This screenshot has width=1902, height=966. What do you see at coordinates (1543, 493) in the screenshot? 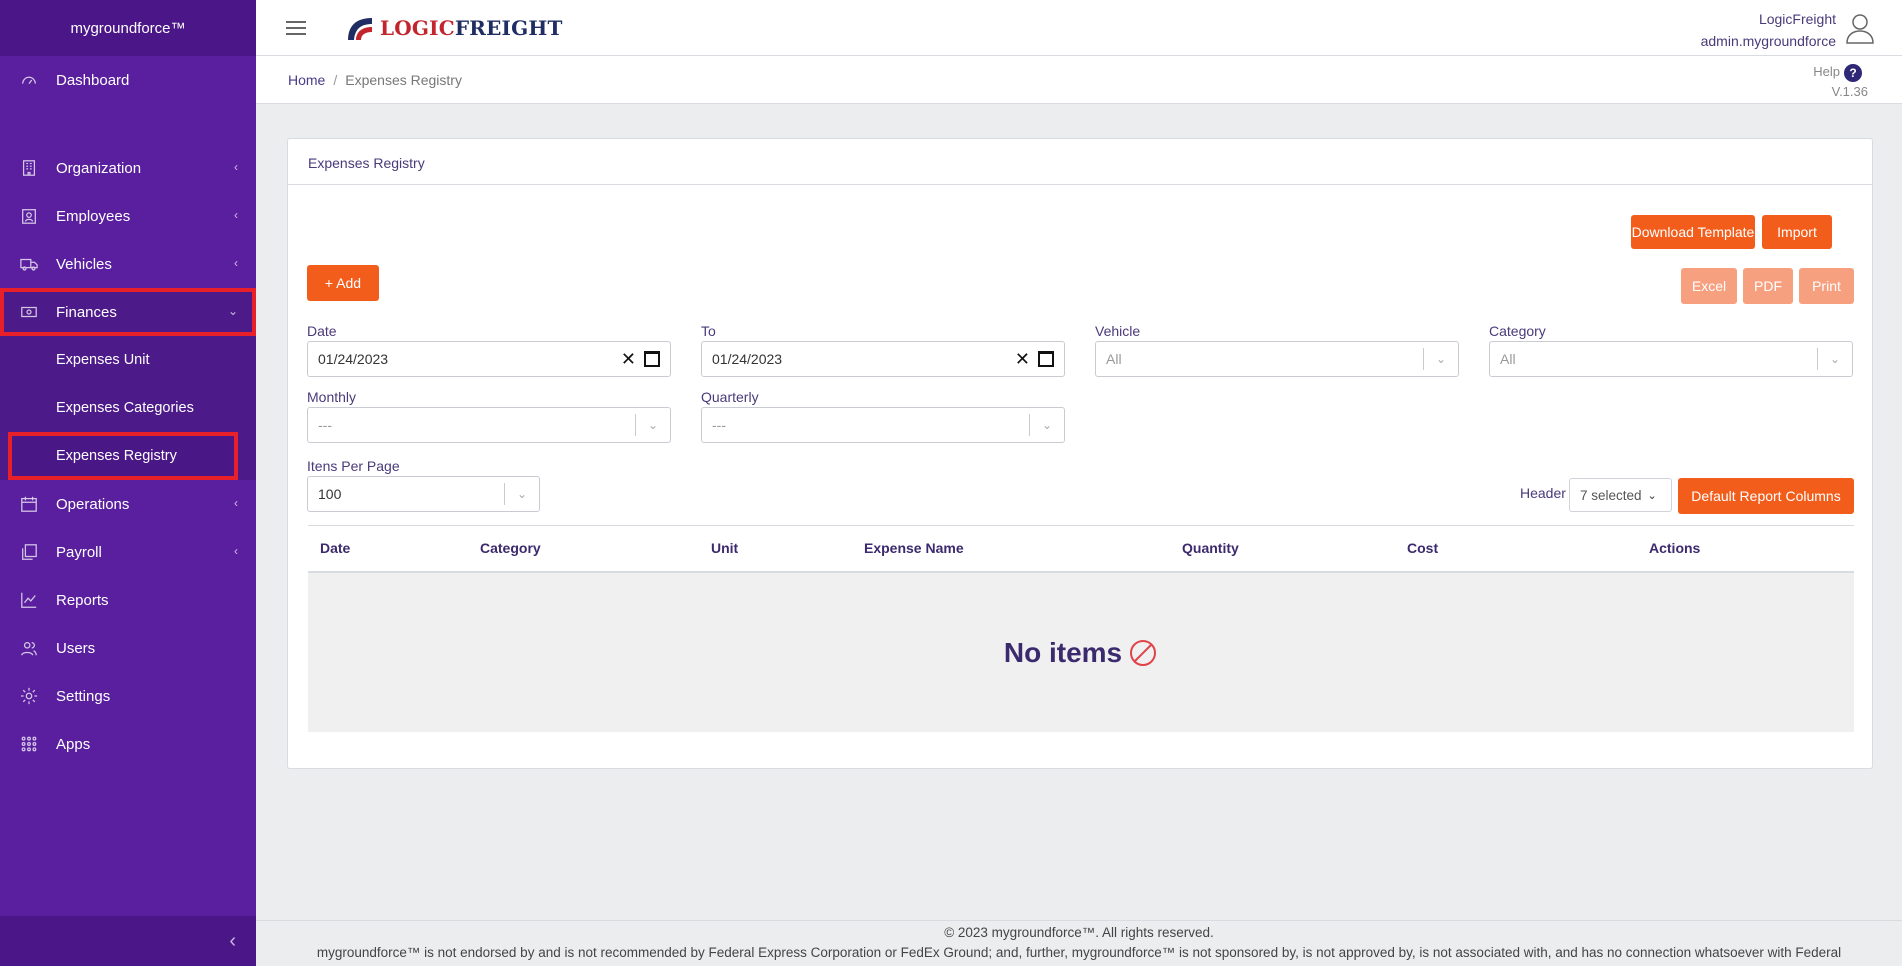
I see `header-label: Header` at bounding box center [1543, 493].